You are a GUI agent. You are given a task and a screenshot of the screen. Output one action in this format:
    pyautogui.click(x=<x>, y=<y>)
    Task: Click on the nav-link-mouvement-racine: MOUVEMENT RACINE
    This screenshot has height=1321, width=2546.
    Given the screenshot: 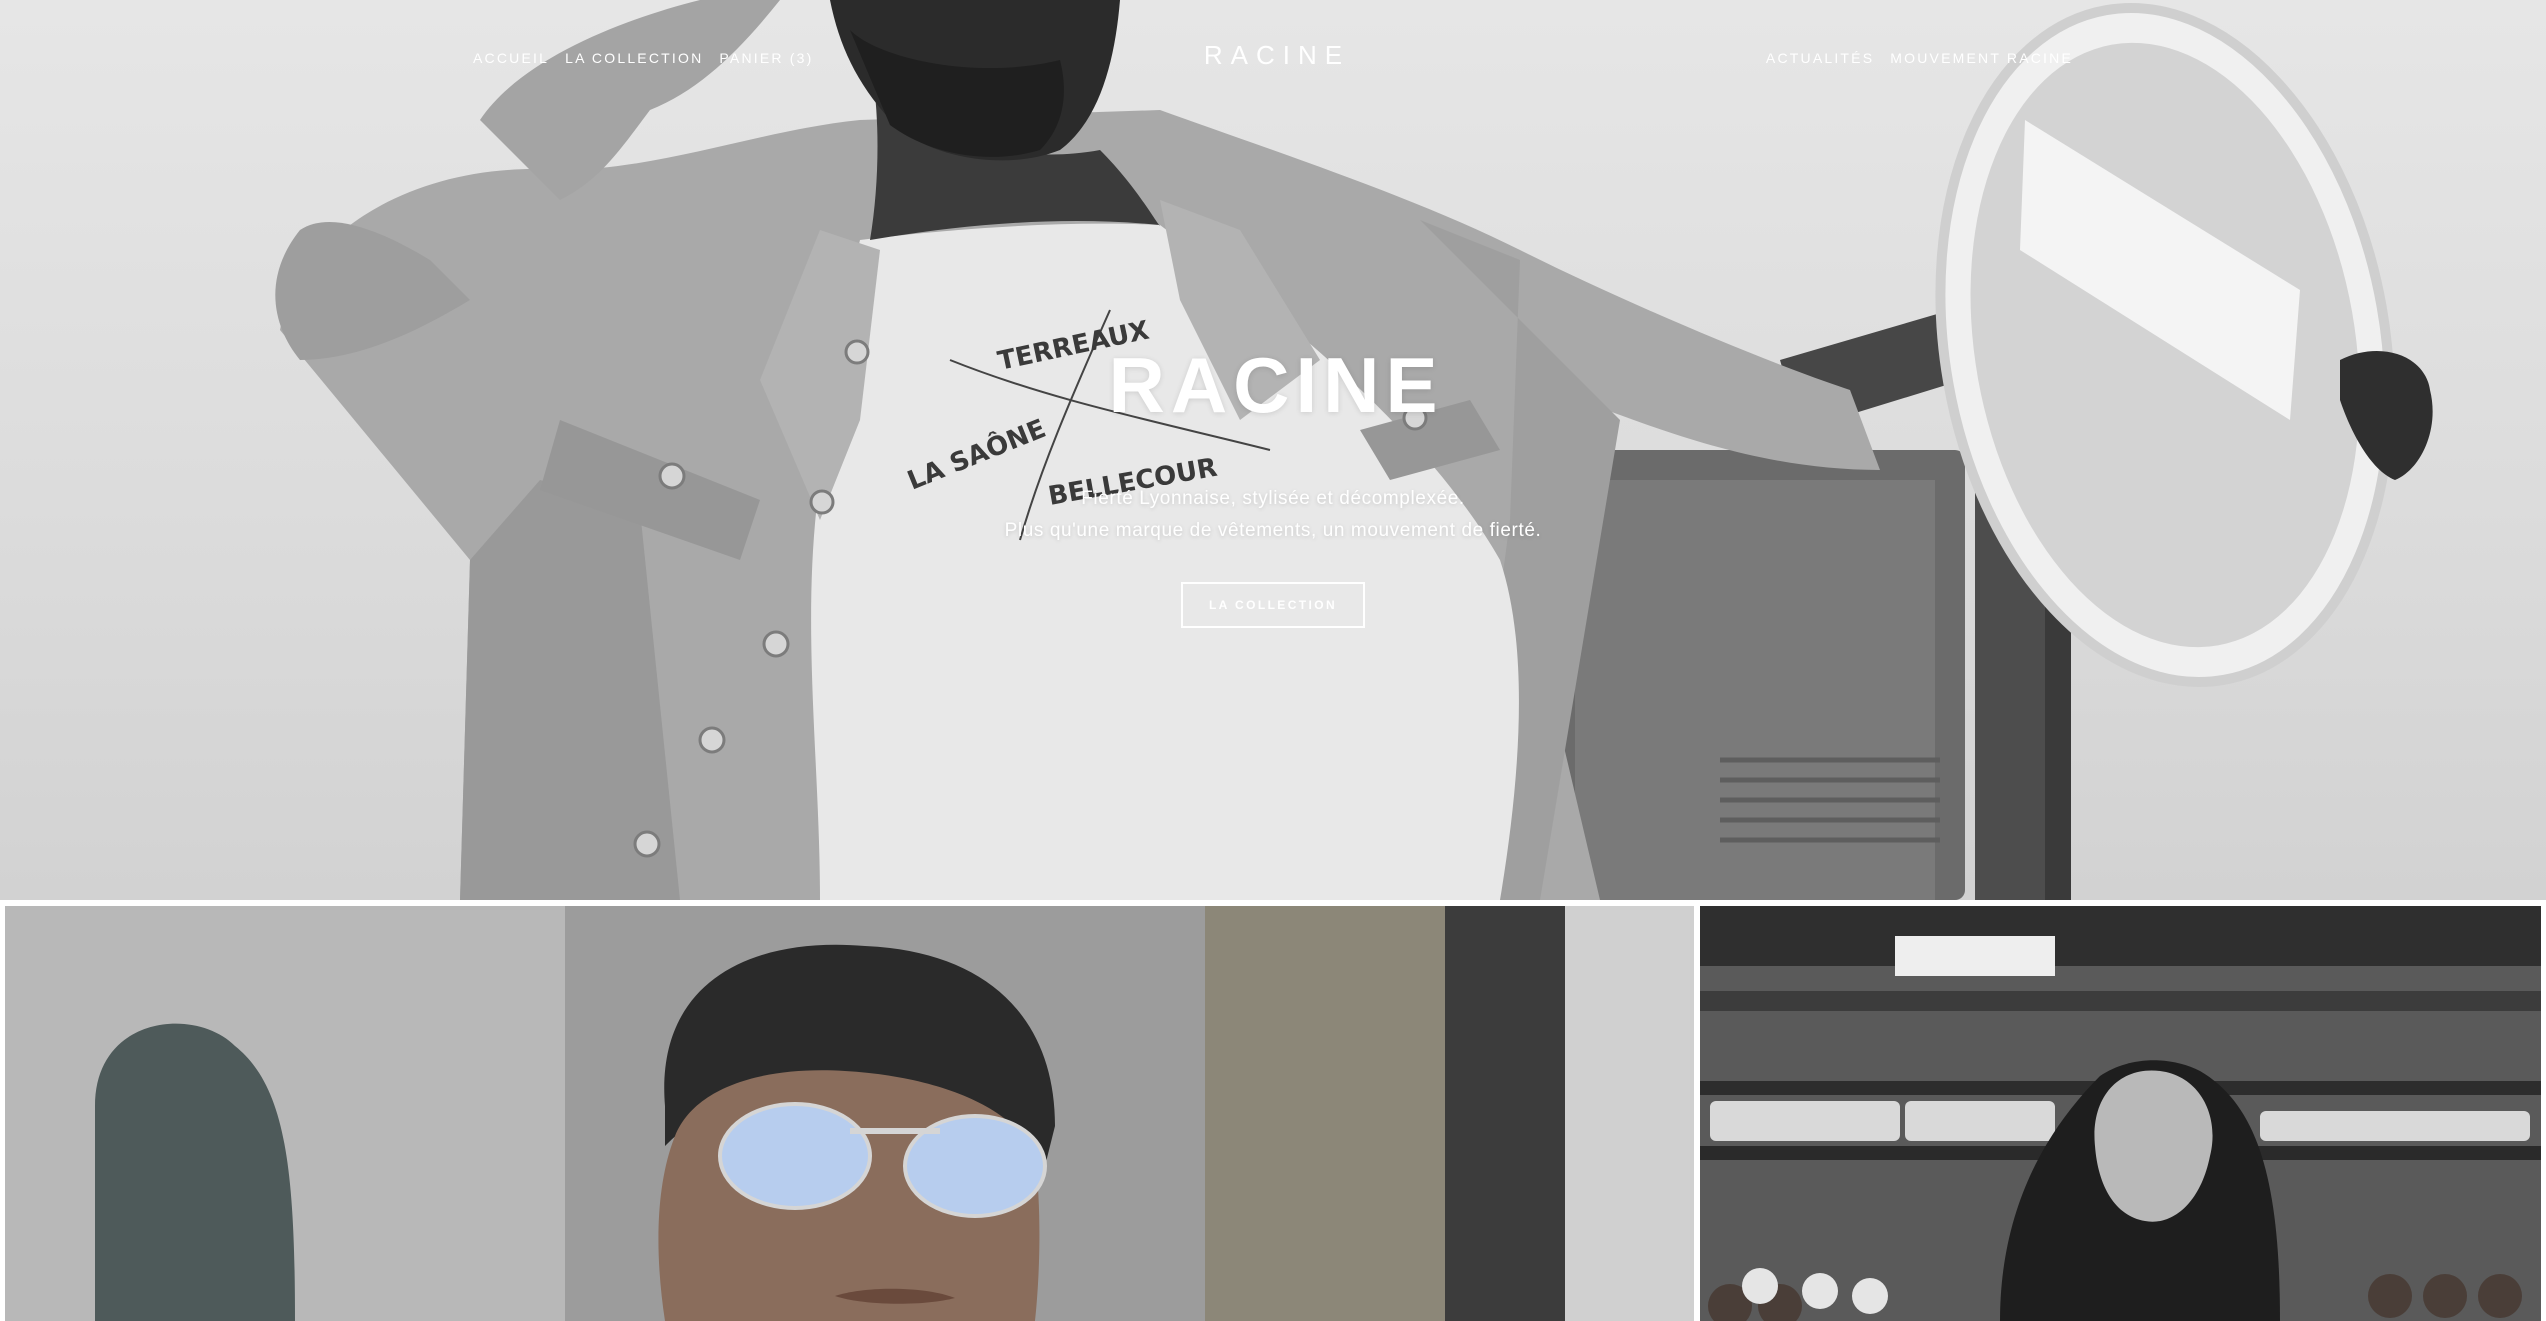 What is the action you would take?
    pyautogui.click(x=1981, y=58)
    